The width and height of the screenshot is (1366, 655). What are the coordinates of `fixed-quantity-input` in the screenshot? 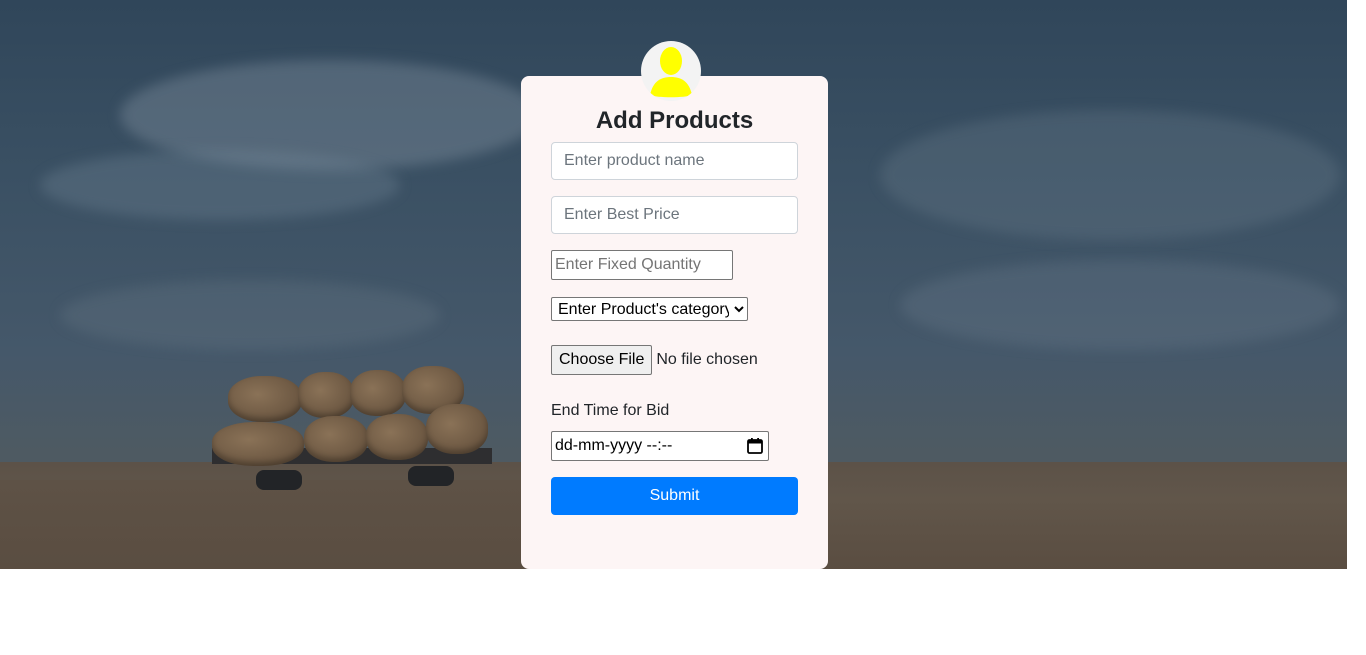 It's located at (642, 265).